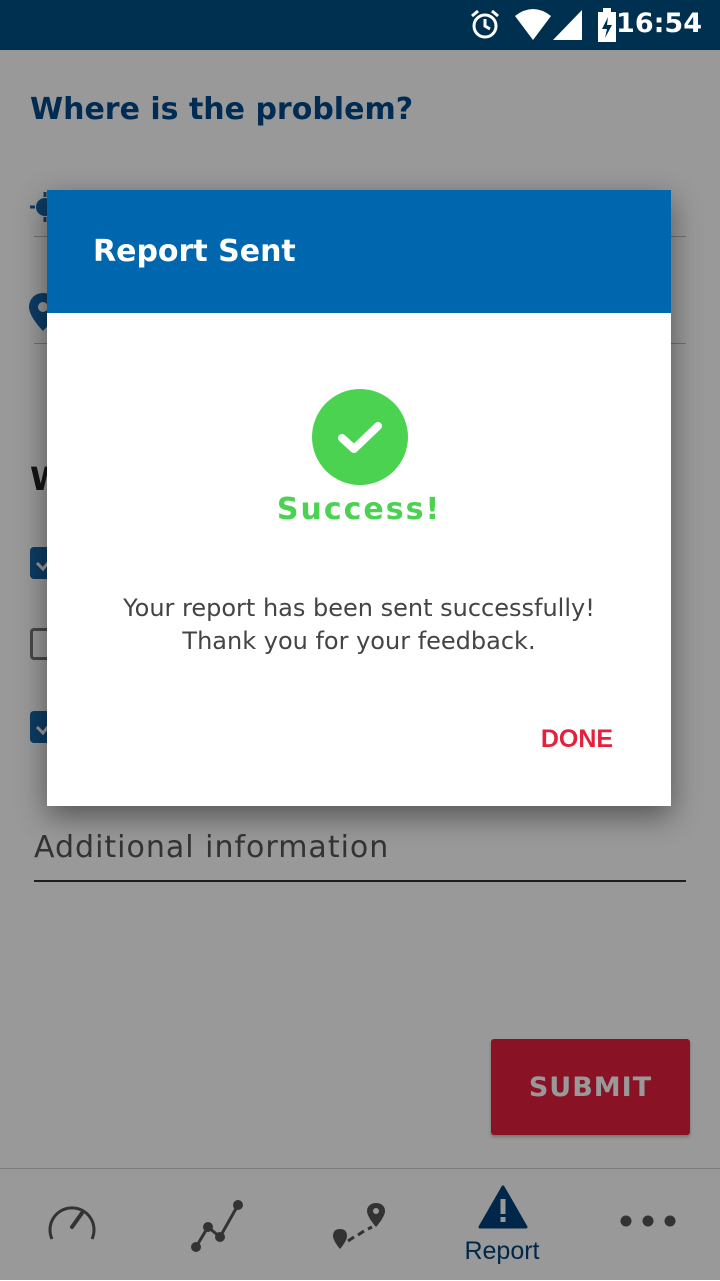 The height and width of the screenshot is (1281, 720). What do you see at coordinates (359, 251) in the screenshot?
I see `dialog-header: Report Sent` at bounding box center [359, 251].